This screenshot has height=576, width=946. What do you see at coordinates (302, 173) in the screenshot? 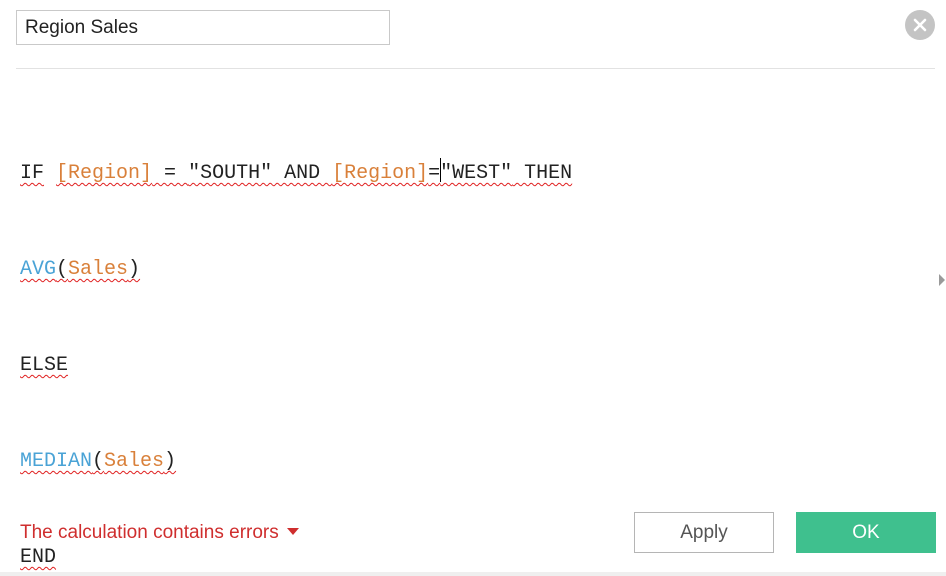
I see `keyword-and: AND` at bounding box center [302, 173].